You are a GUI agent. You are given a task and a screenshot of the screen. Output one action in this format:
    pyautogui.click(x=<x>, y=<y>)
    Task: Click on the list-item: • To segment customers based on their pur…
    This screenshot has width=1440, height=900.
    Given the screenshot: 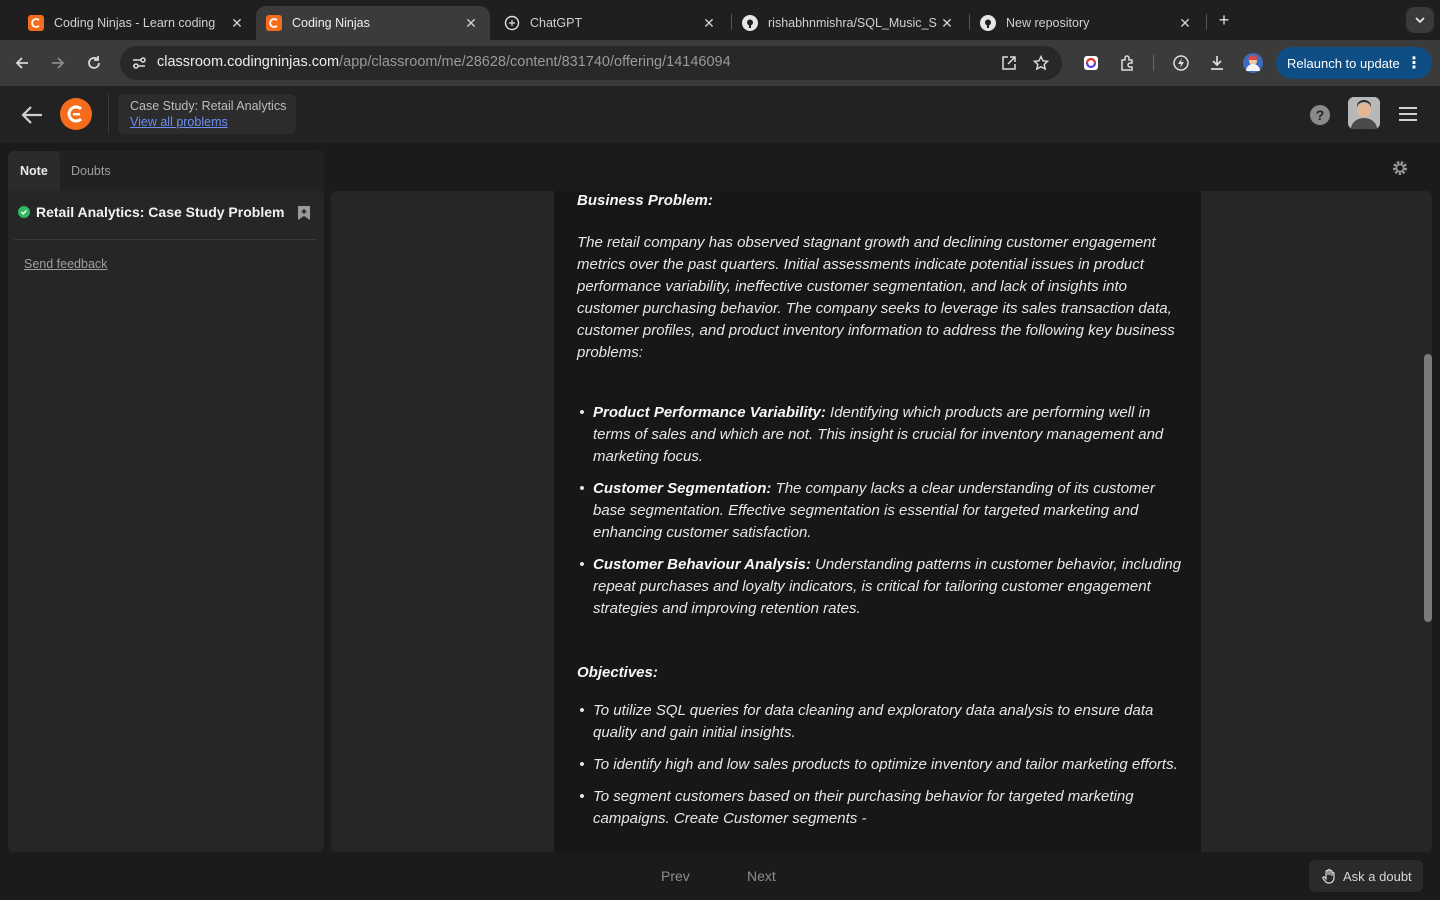 What is the action you would take?
    pyautogui.click(x=856, y=807)
    